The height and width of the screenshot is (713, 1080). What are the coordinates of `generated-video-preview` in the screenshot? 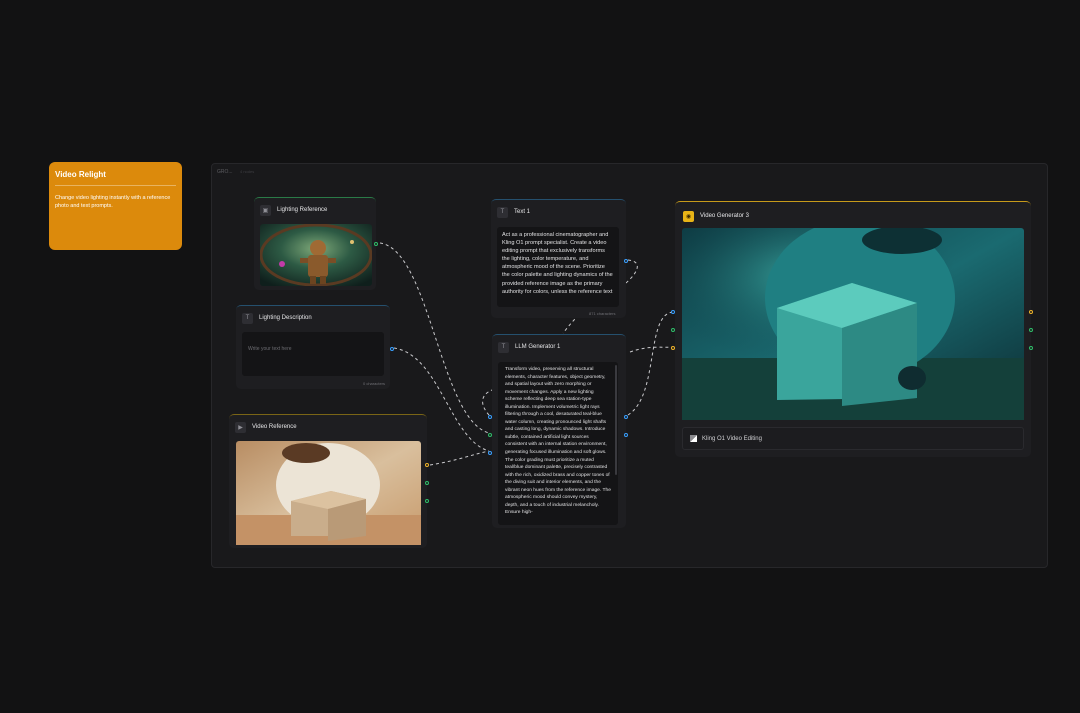 It's located at (853, 324).